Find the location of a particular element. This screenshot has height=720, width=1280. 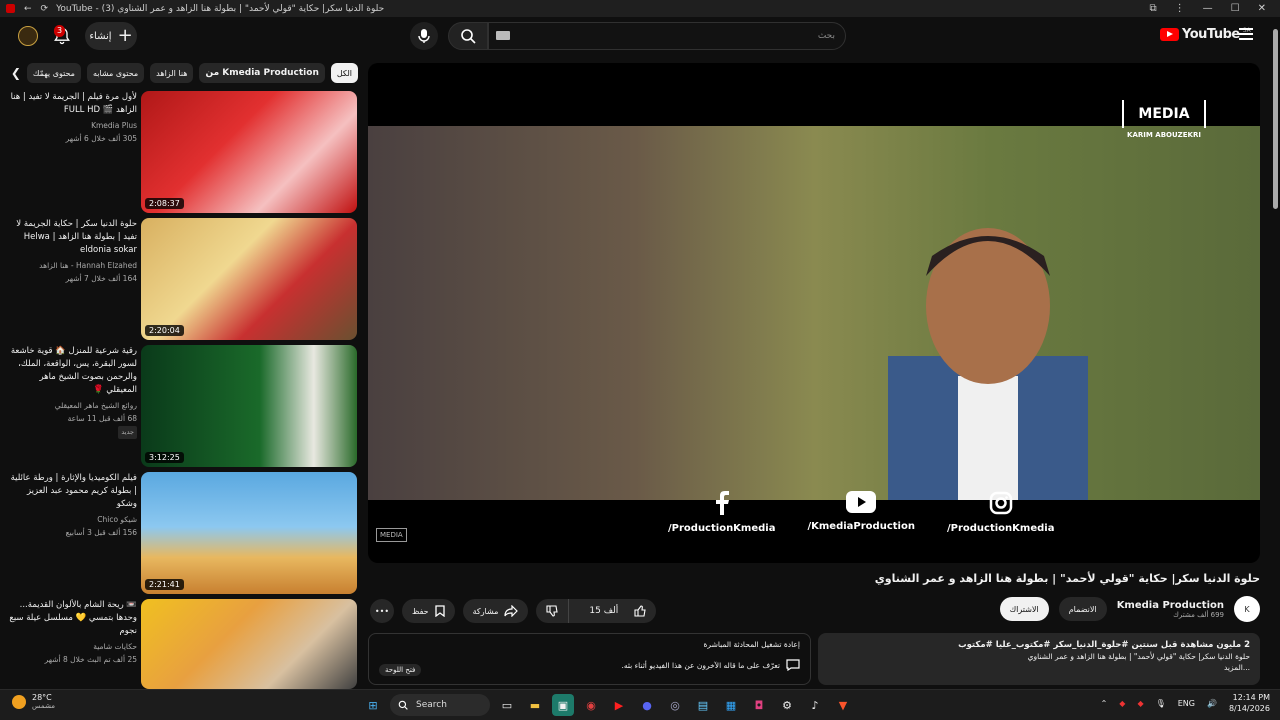

channel-name: حكايات شامية is located at coordinates (72, 646).